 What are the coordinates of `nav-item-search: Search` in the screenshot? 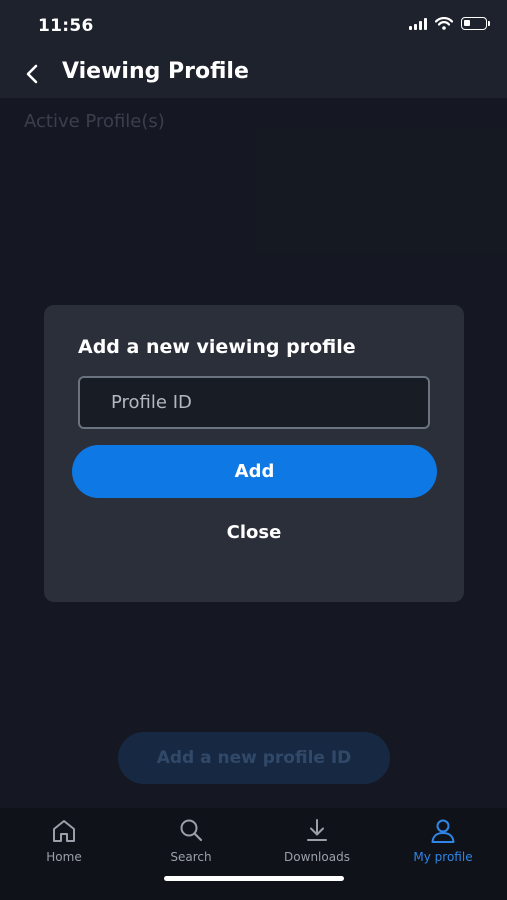 It's located at (191, 844).